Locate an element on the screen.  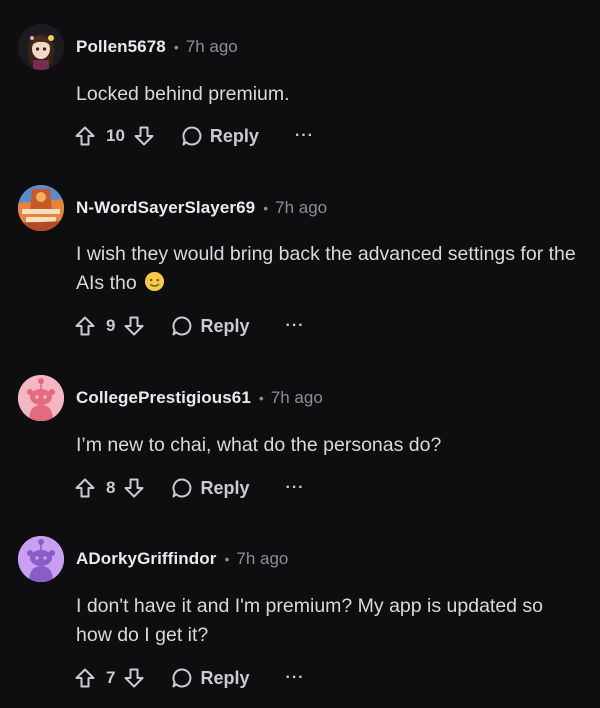
comment-actions: 10 Reply ··· is located at coordinates (194, 136).